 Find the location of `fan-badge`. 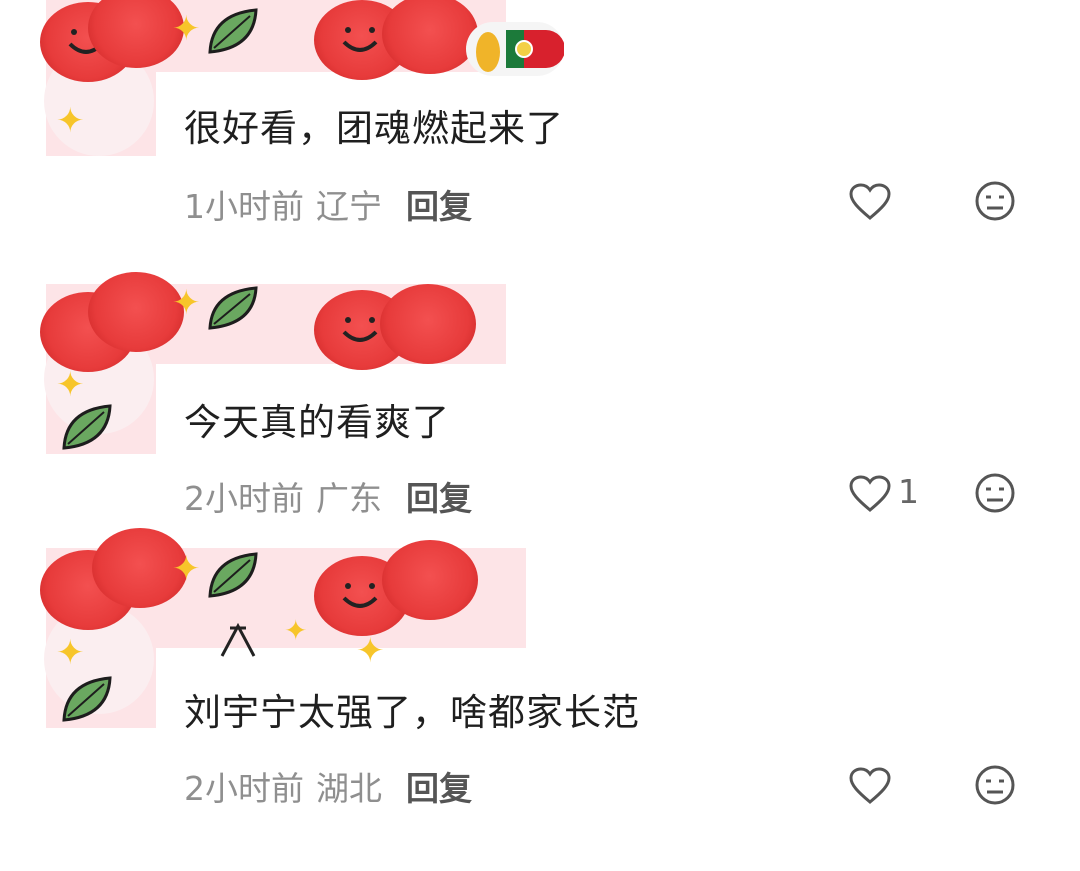

fan-badge is located at coordinates (515, 49).